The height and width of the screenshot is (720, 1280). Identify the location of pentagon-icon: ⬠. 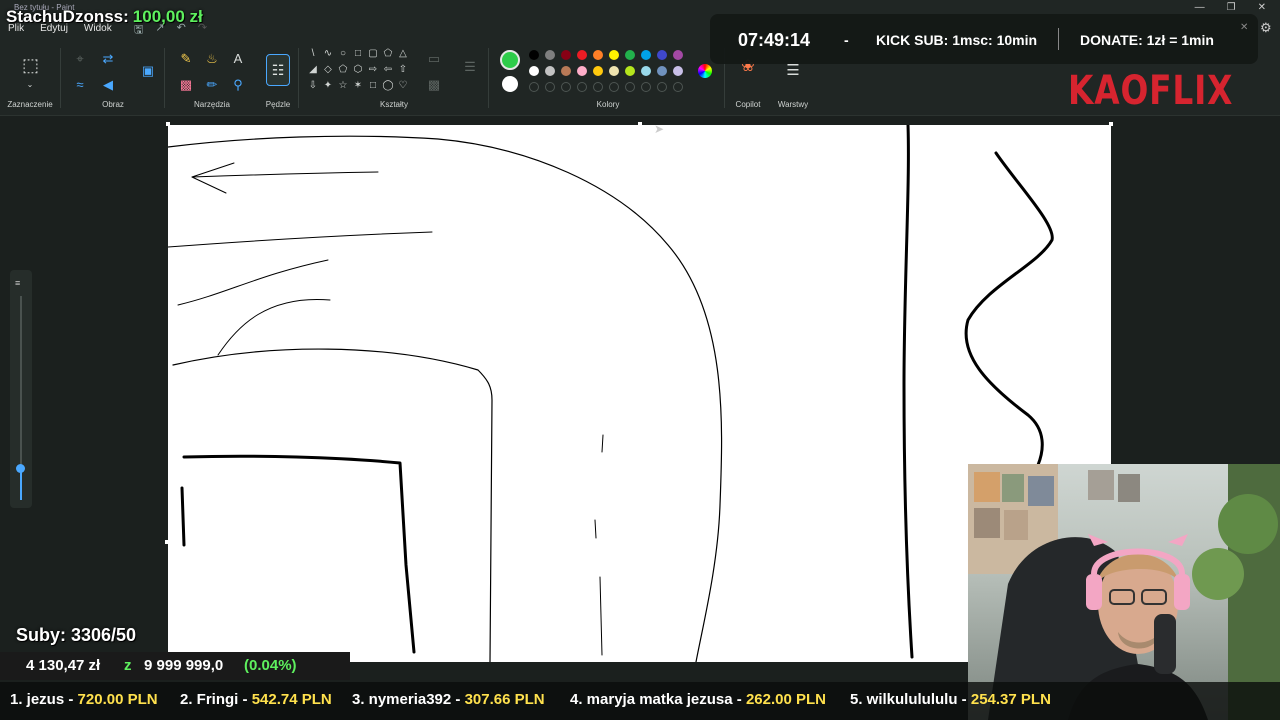
(343, 70).